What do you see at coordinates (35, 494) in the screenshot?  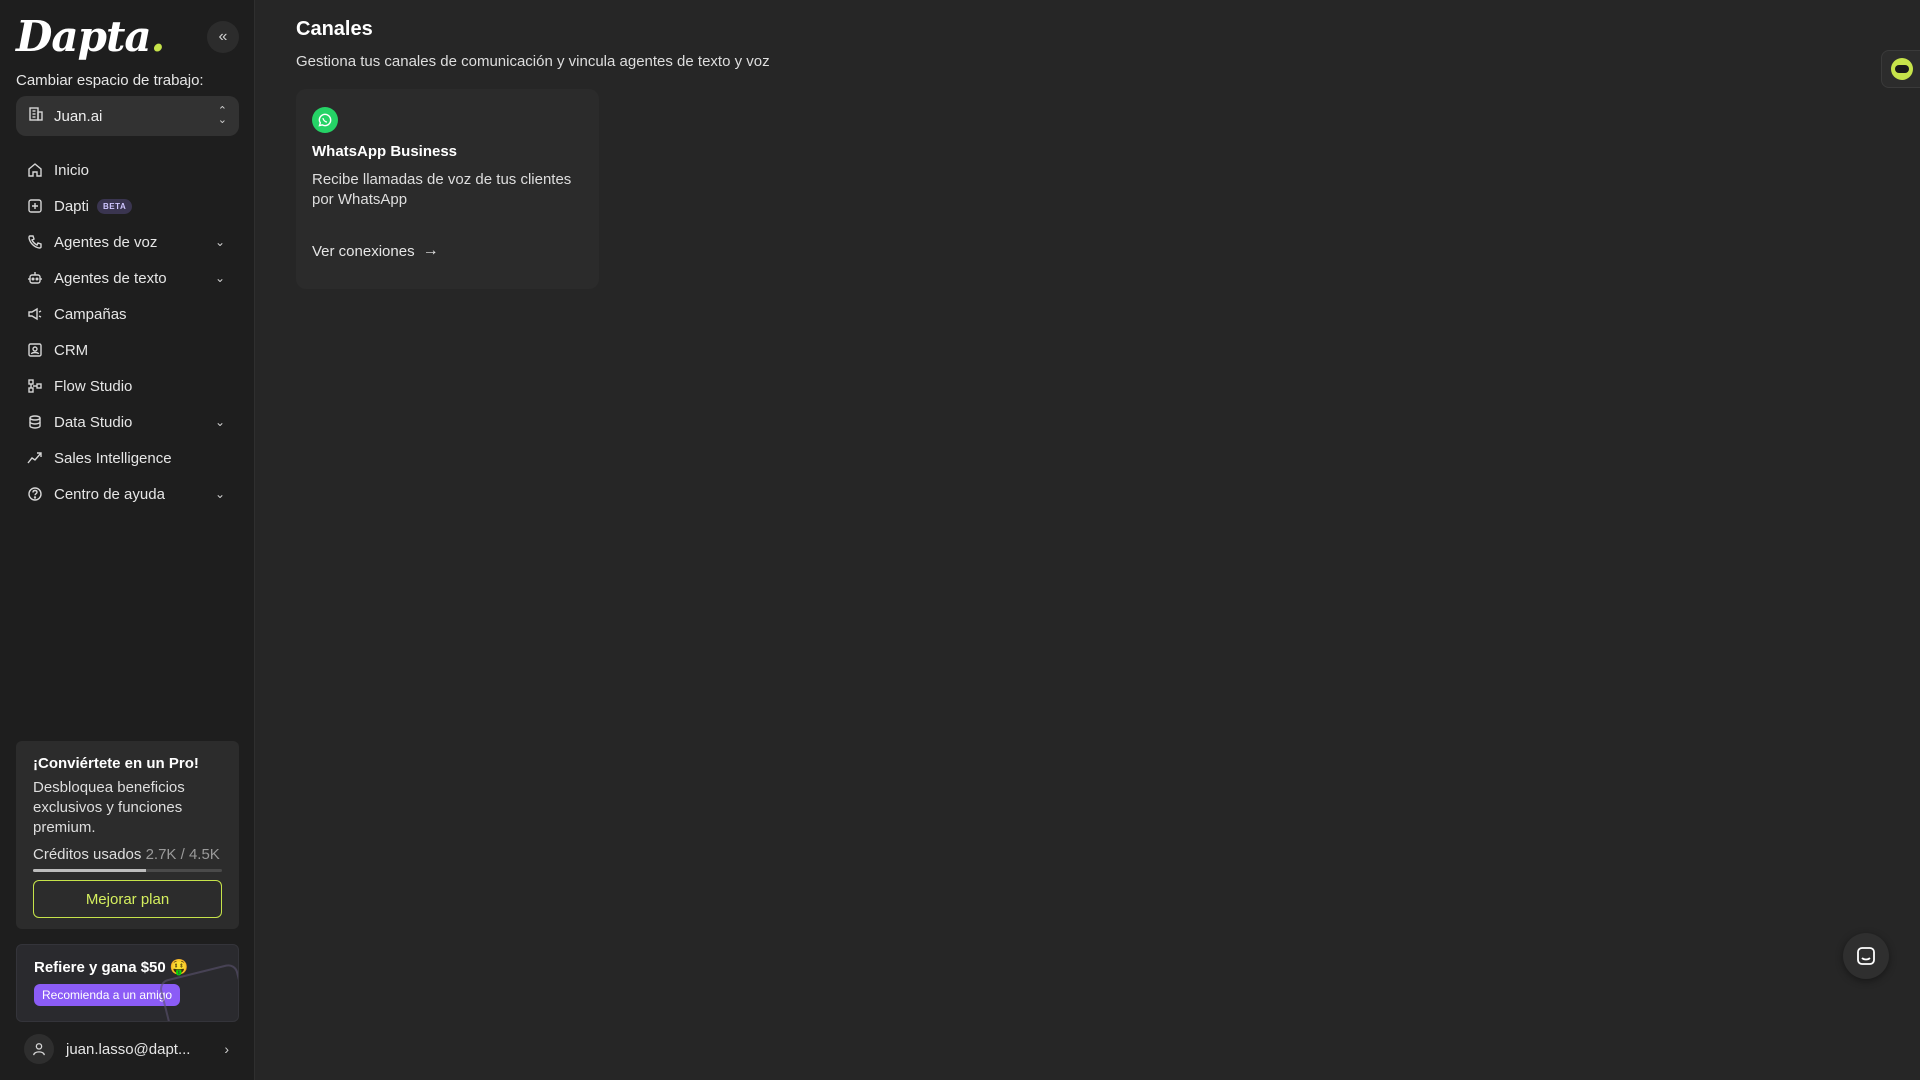 I see `help-icon` at bounding box center [35, 494].